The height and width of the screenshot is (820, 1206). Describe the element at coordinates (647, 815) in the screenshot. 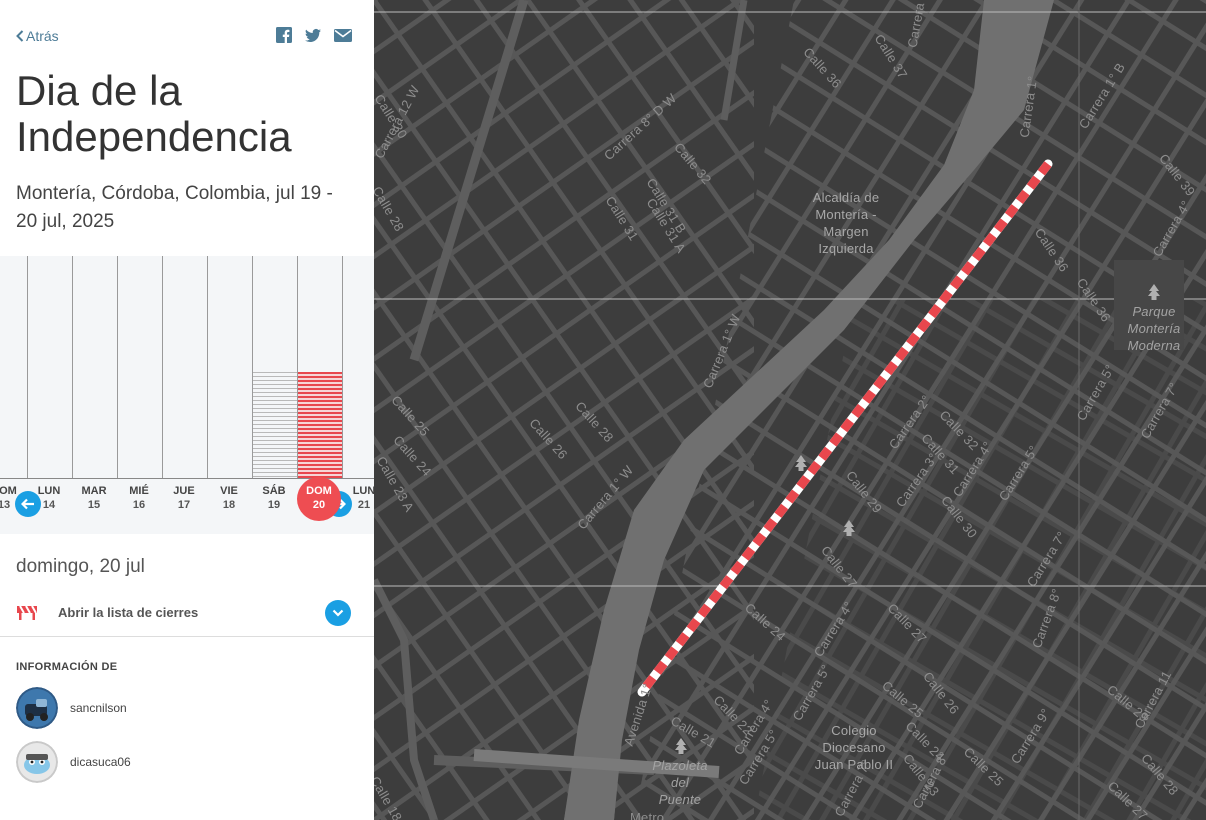

I see `place-label: Metro` at that location.